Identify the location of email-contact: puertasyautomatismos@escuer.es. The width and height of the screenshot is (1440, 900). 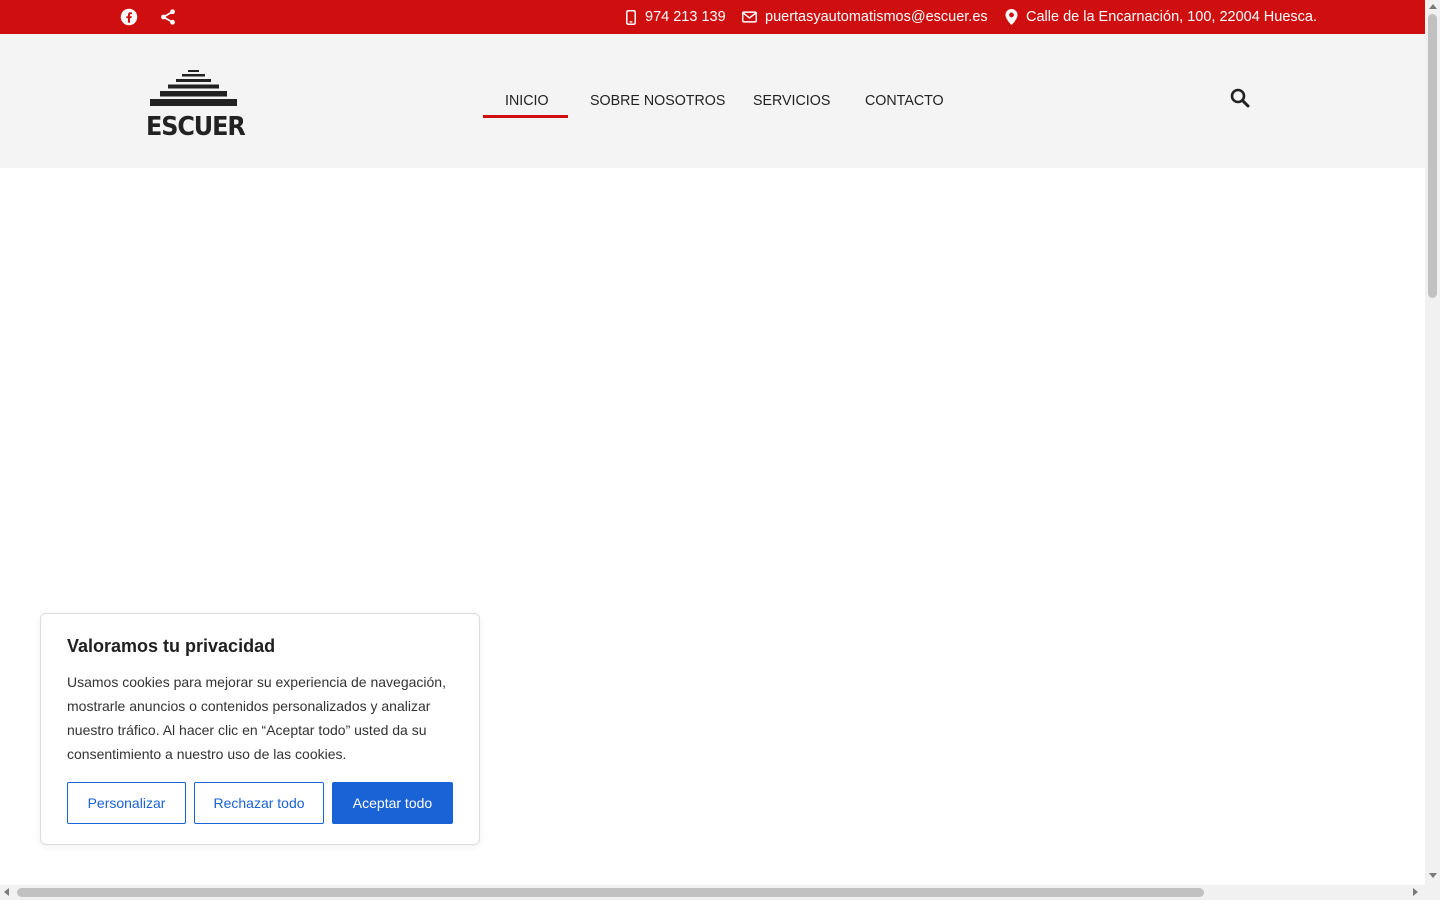
(865, 17).